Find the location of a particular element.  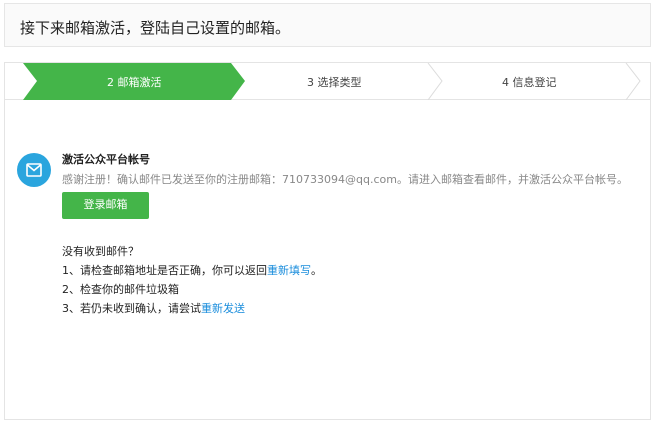

help-item-1-text: 1、请检查邮箱地址是否正确，你可以返回 is located at coordinates (164, 270).